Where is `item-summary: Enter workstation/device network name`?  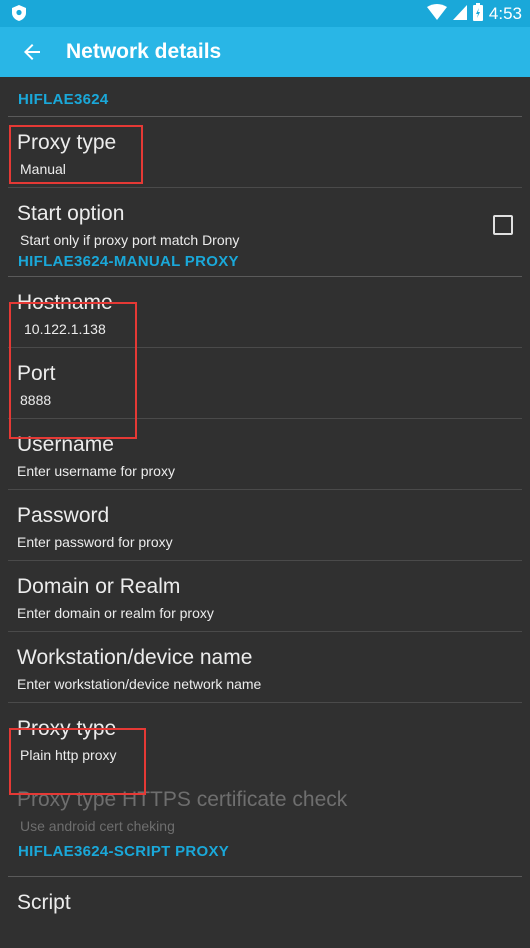 item-summary: Enter workstation/device network name is located at coordinates (139, 684).